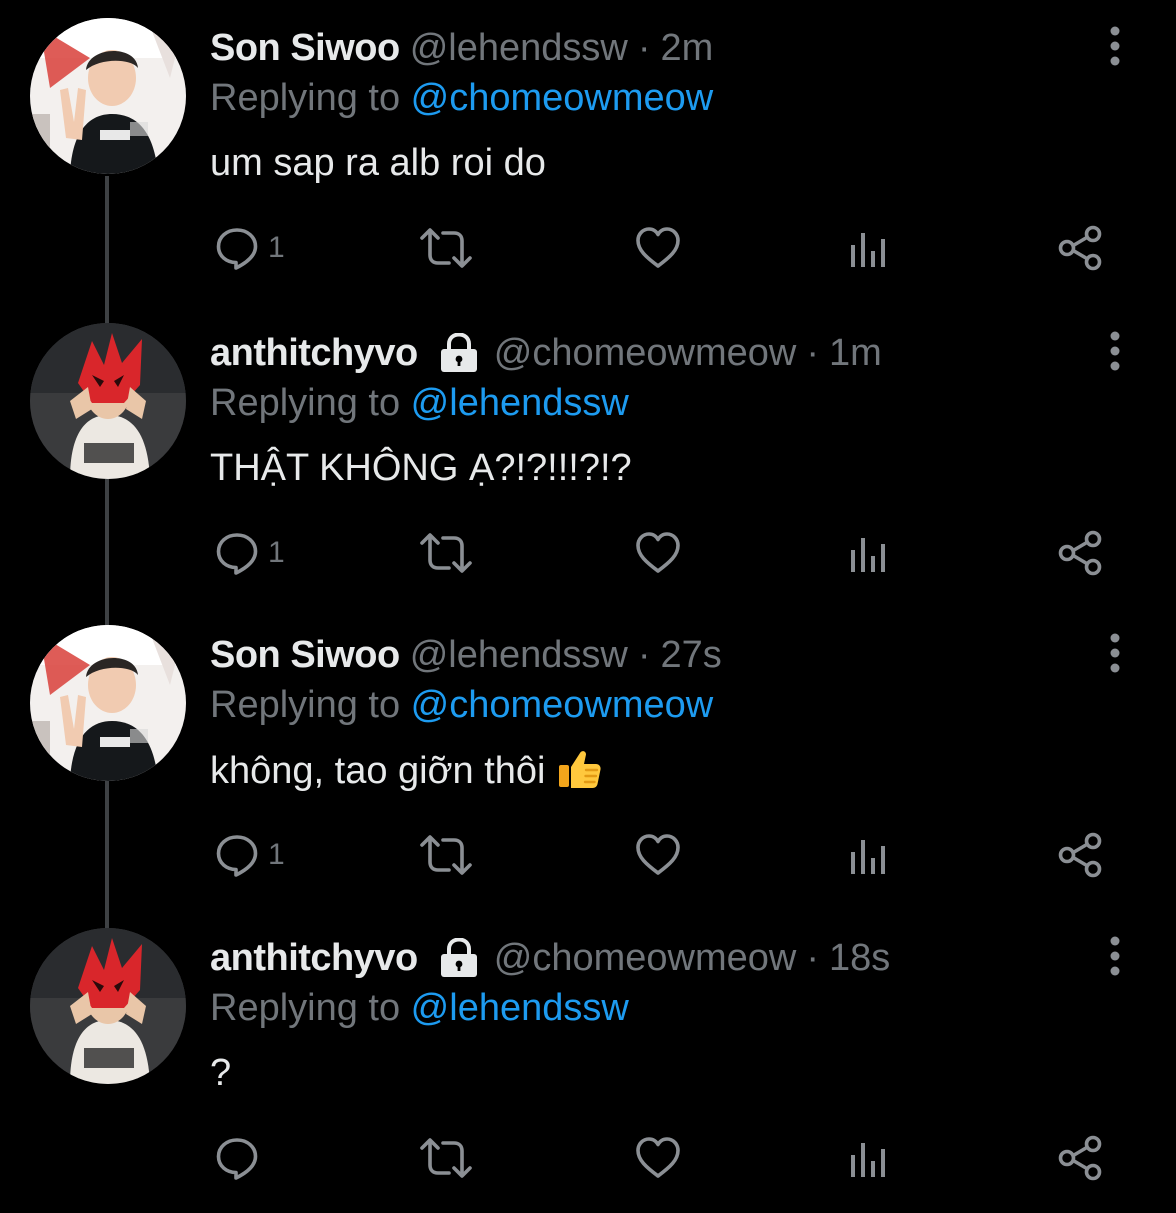 The width and height of the screenshot is (1176, 1213). I want to click on tweet-timestamp: 18s, so click(859, 958).